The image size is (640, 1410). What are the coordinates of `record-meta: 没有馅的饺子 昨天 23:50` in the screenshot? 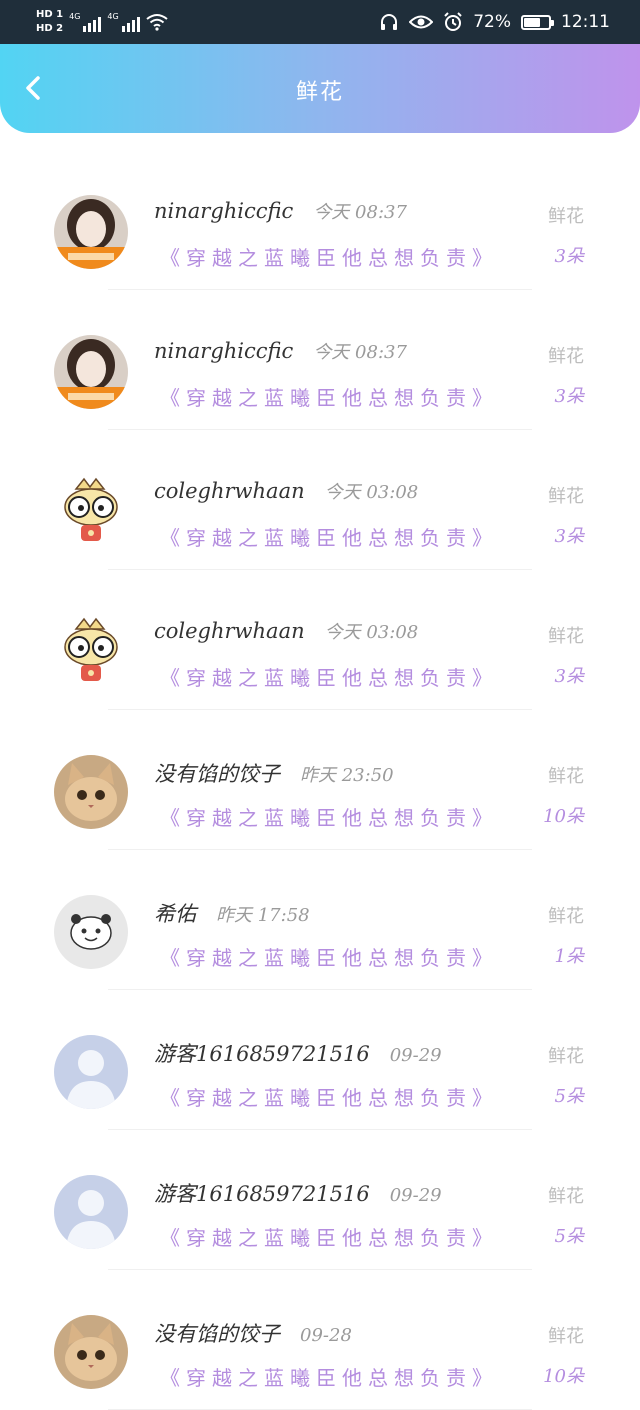 It's located at (274, 773).